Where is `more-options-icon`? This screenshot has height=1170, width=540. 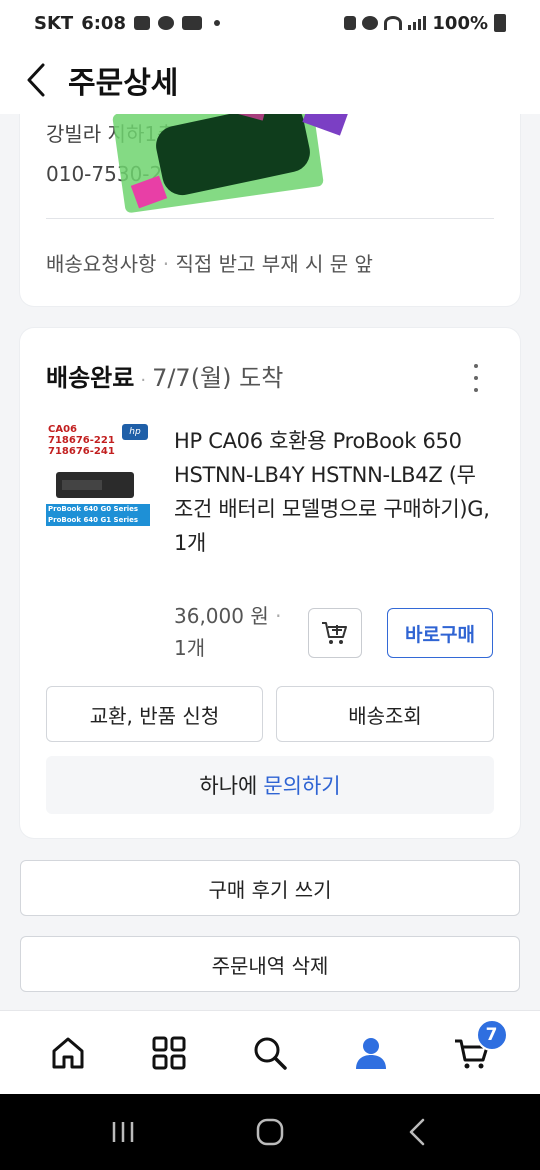
more-options-icon is located at coordinates (476, 378).